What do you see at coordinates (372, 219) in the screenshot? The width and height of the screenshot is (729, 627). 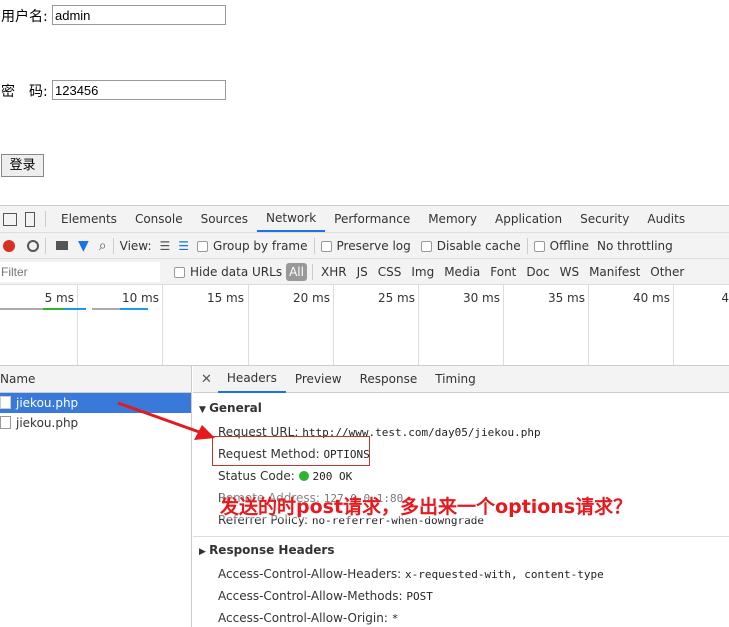 I see `tab-performance: Performance` at bounding box center [372, 219].